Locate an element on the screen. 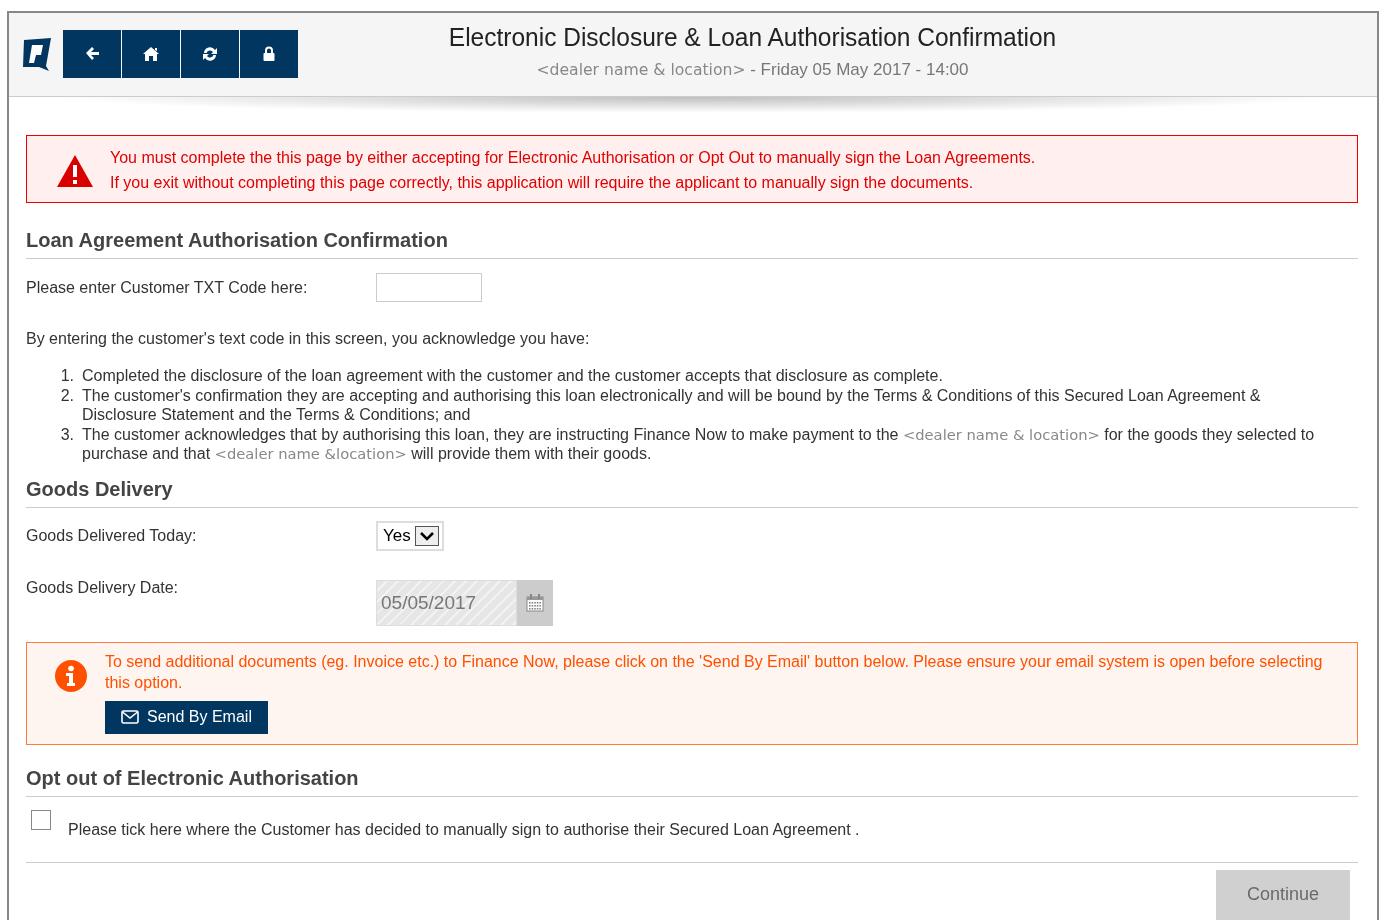  list-number: 3. is located at coordinates (67, 434).